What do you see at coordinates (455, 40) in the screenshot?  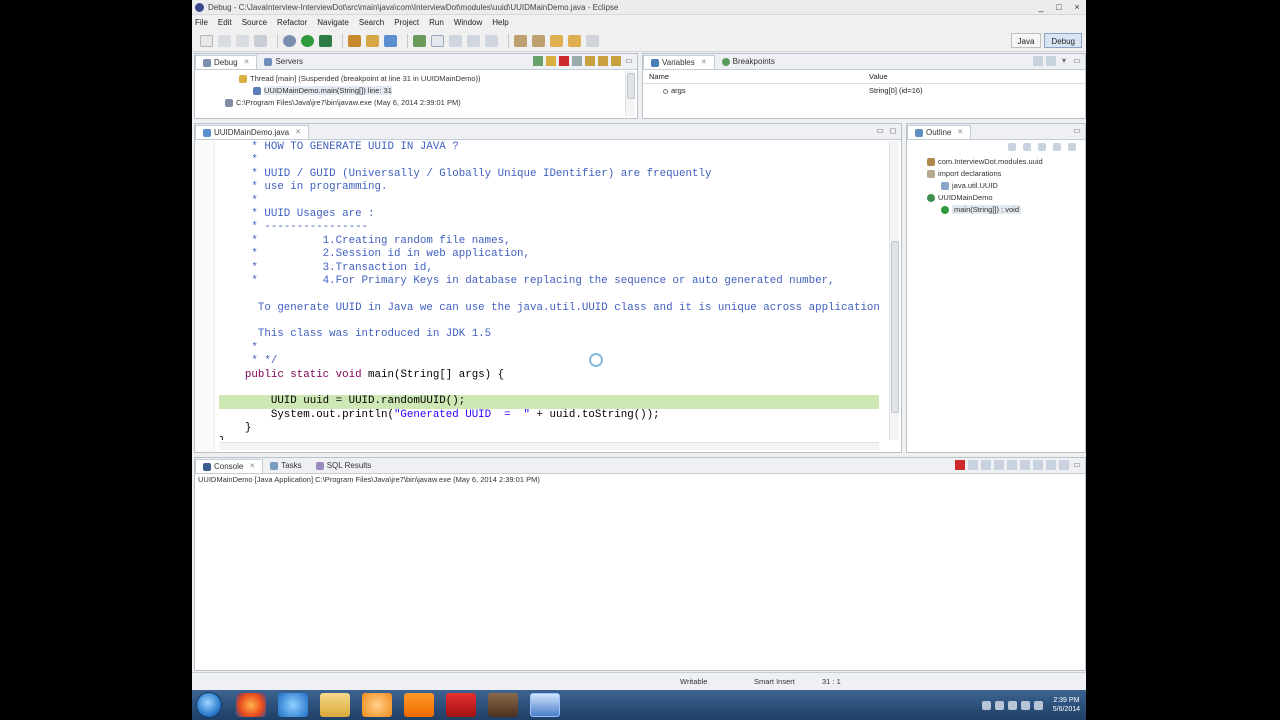 I see `toggle-block-selection-icon` at bounding box center [455, 40].